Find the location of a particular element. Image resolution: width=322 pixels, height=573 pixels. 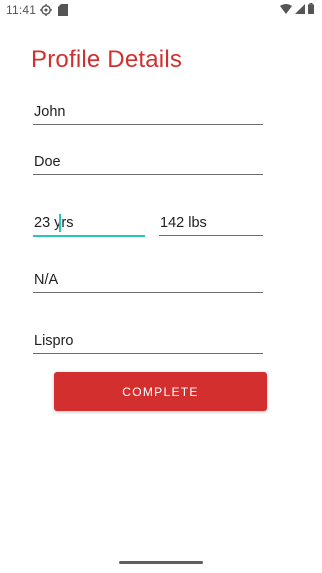

status-bar: 11:41 is located at coordinates (161, 11).